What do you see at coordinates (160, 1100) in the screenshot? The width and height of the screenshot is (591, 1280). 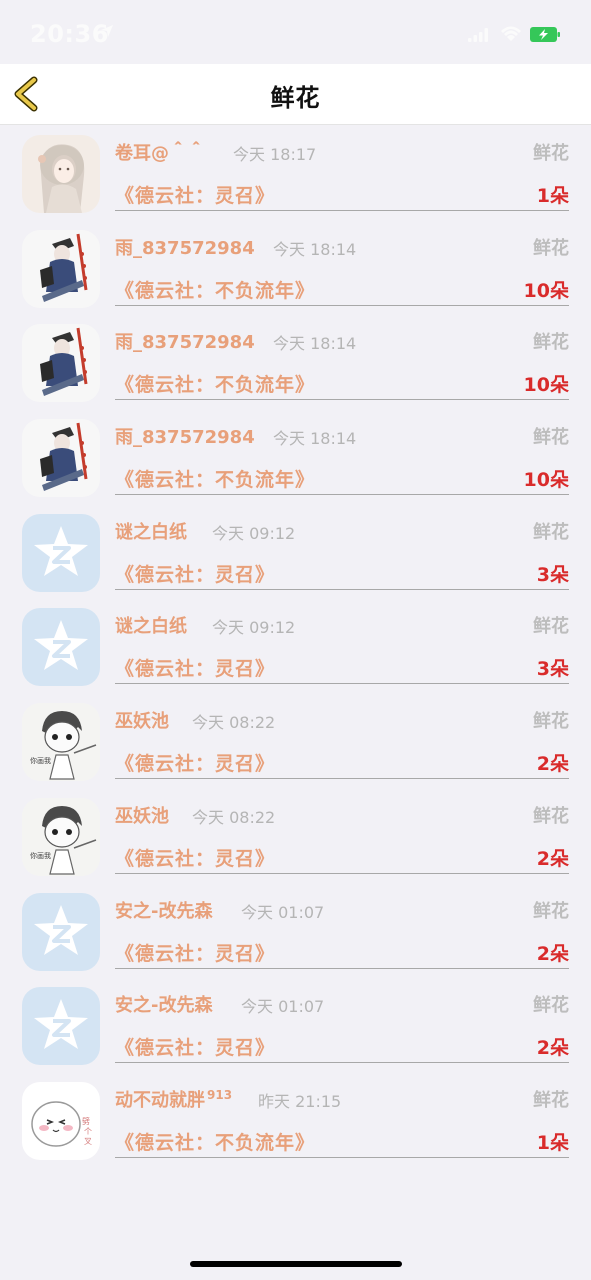 I see `user-name-text: 动不动就胖` at bounding box center [160, 1100].